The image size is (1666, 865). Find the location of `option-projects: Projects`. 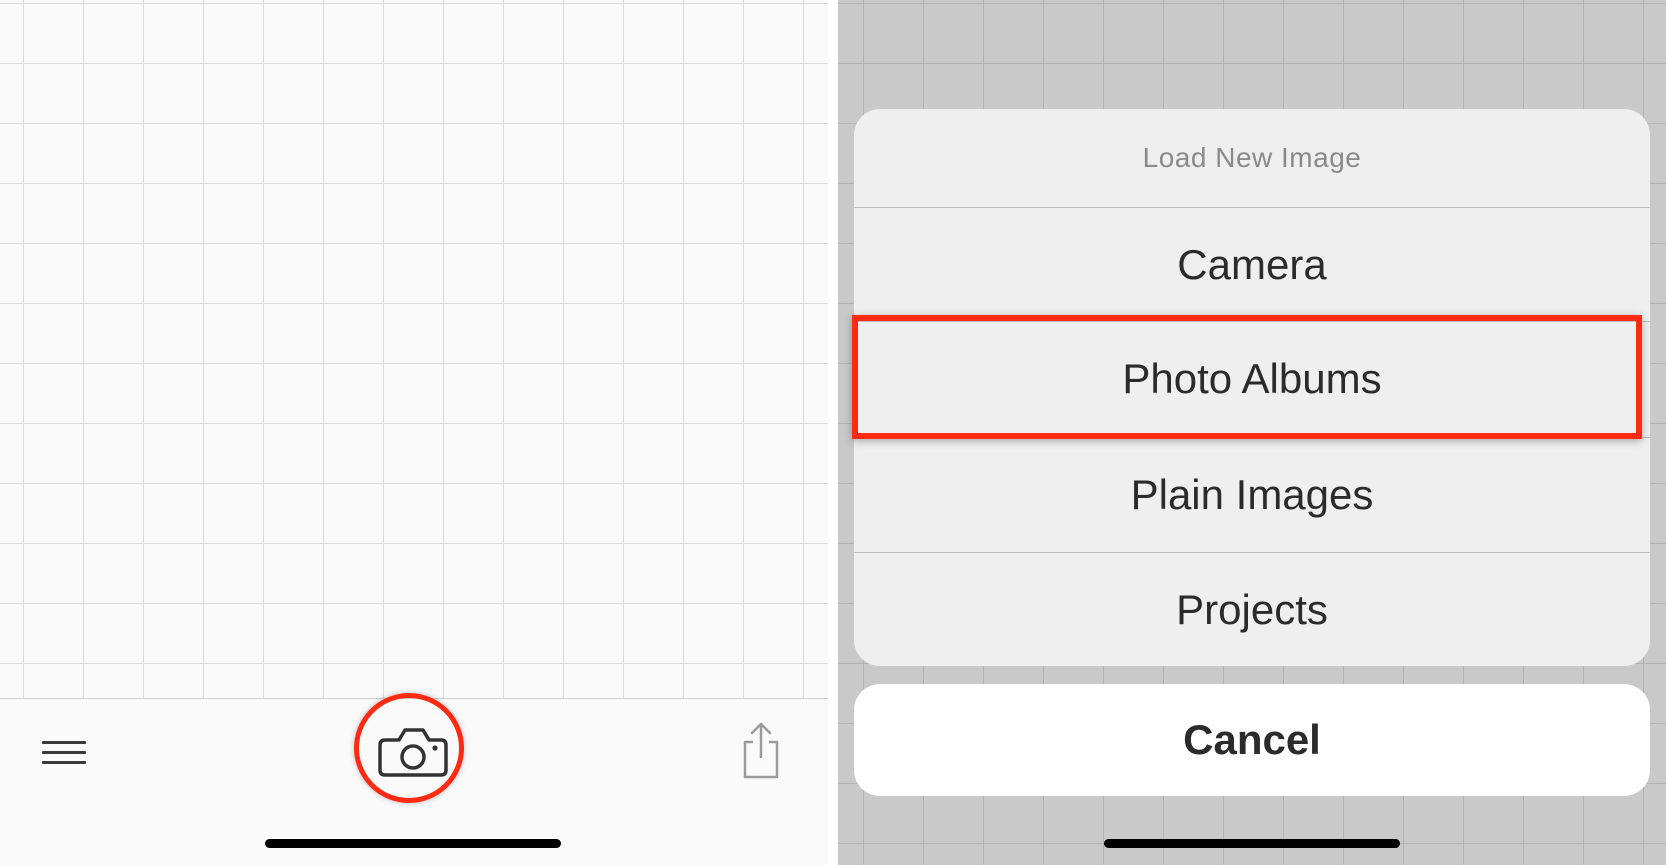

option-projects: Projects is located at coordinates (1252, 609).